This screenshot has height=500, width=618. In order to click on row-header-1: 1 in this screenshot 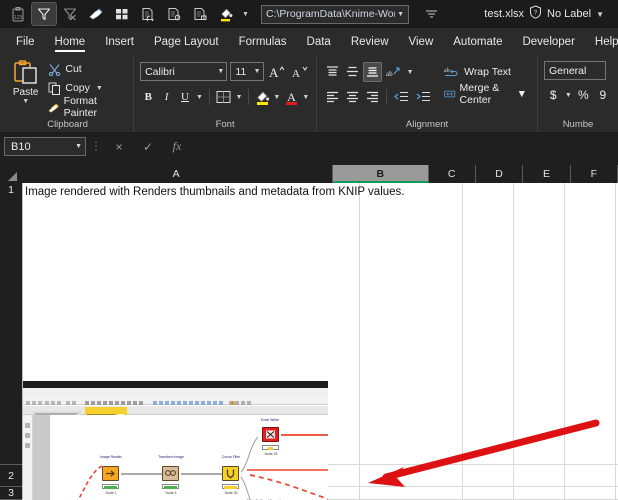, I will do `click(11, 324)`.